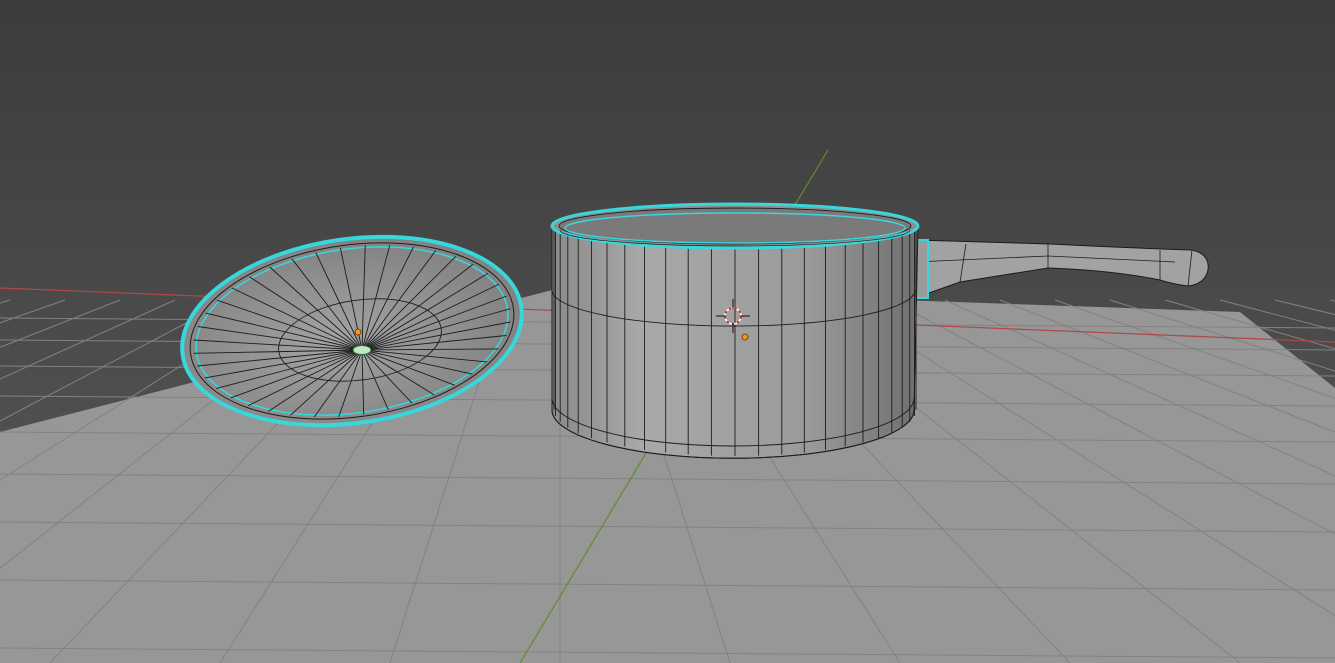 This screenshot has width=1335, height=663. I want to click on pot-mesh, so click(735, 330).